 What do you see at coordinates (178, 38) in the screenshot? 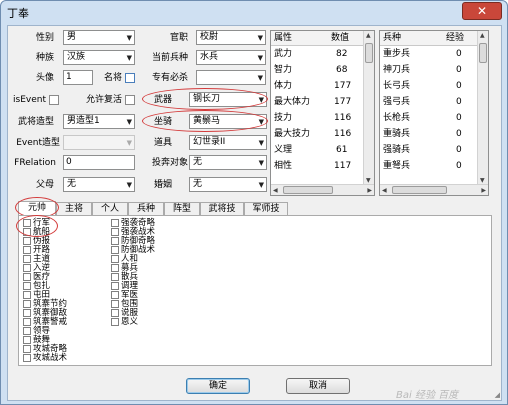
I see `official-label: 官职` at bounding box center [178, 38].